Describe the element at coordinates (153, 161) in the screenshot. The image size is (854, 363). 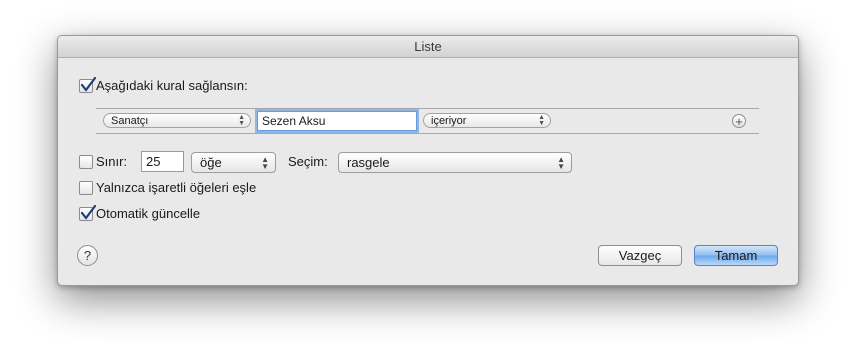
I see `limit-amount-text: 25` at that location.